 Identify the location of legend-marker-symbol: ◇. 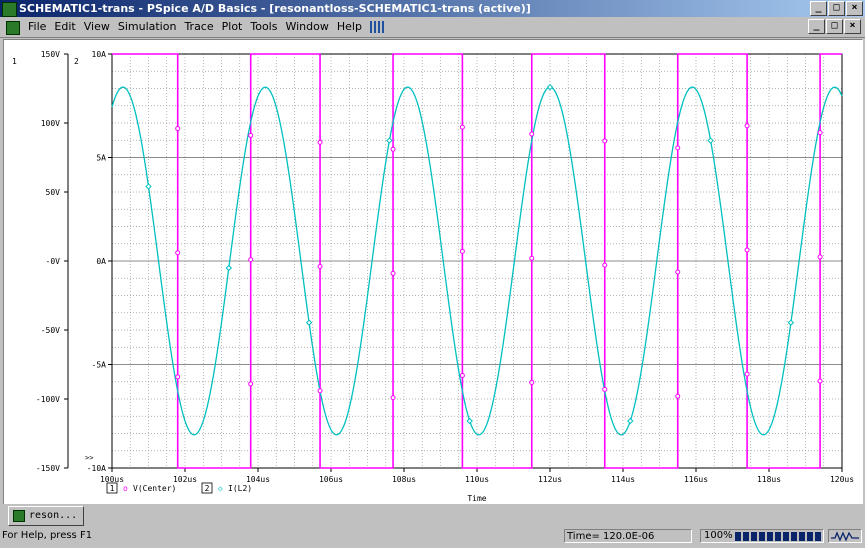
(220, 488).